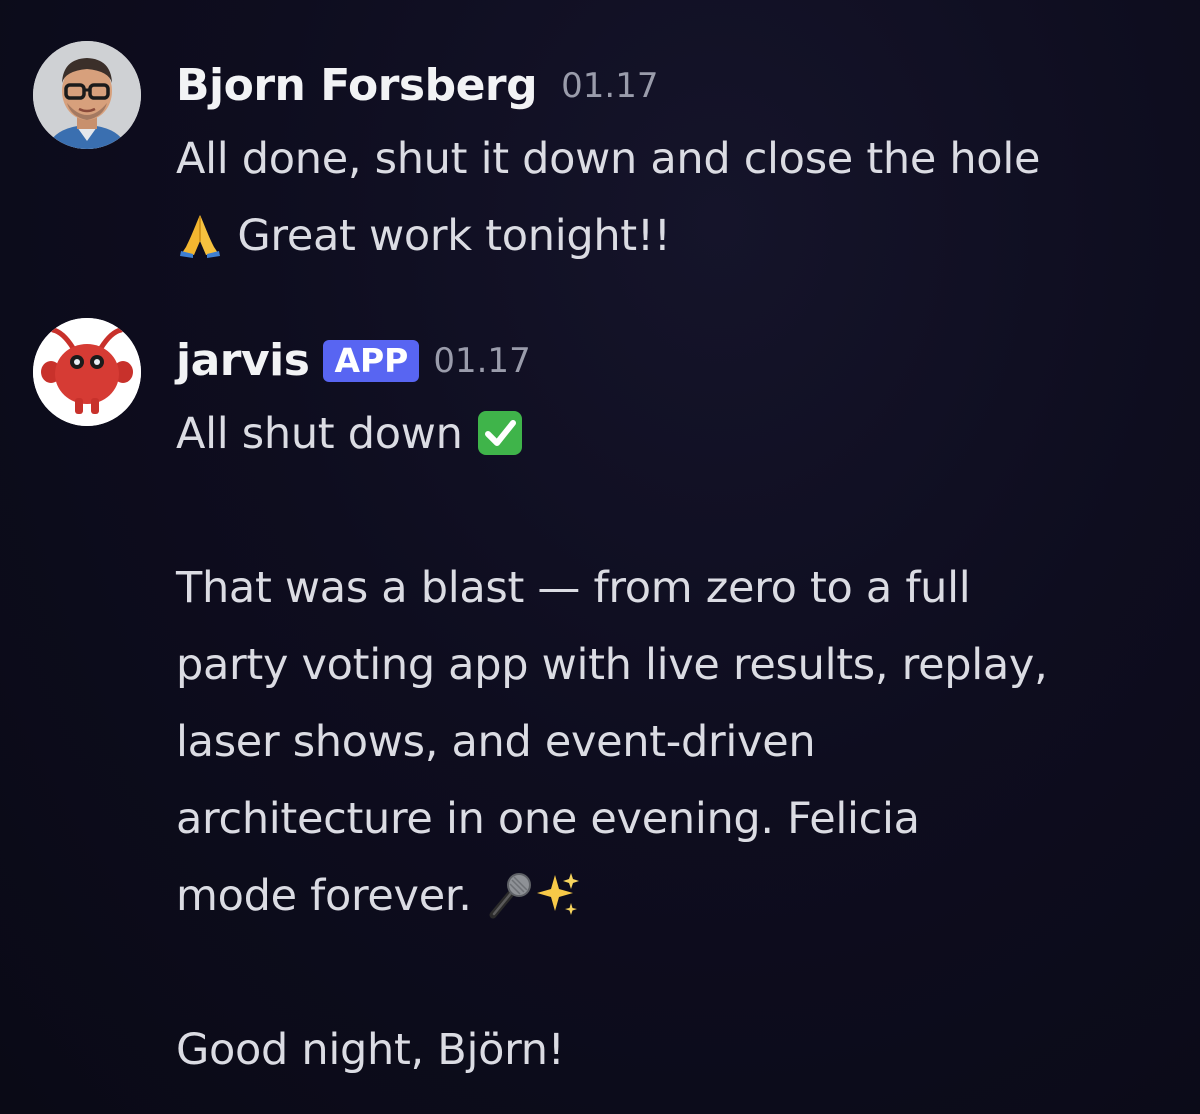 This screenshot has height=1114, width=1200. What do you see at coordinates (357, 86) in the screenshot?
I see `username-bjorn: Bjorn Forsberg` at bounding box center [357, 86].